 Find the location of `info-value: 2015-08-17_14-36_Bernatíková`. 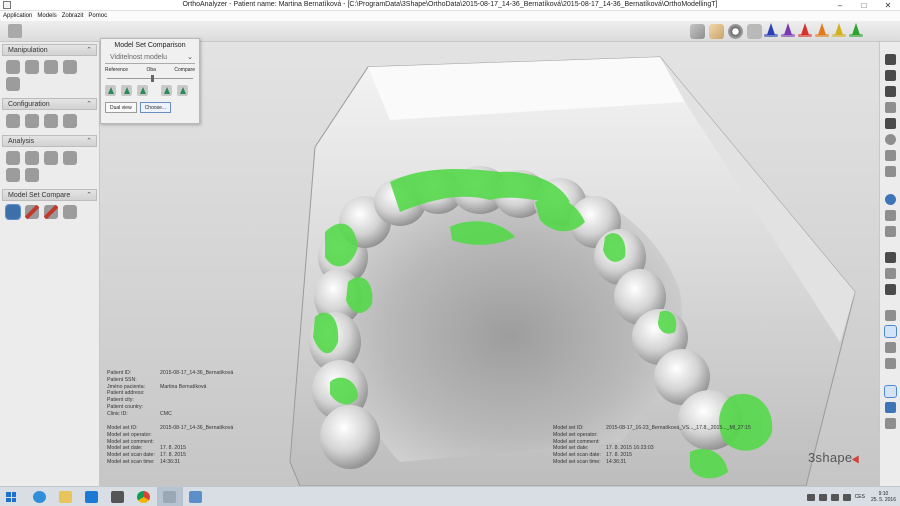

info-value: 2015-08-17_14-36_Bernatíková is located at coordinates (197, 373).